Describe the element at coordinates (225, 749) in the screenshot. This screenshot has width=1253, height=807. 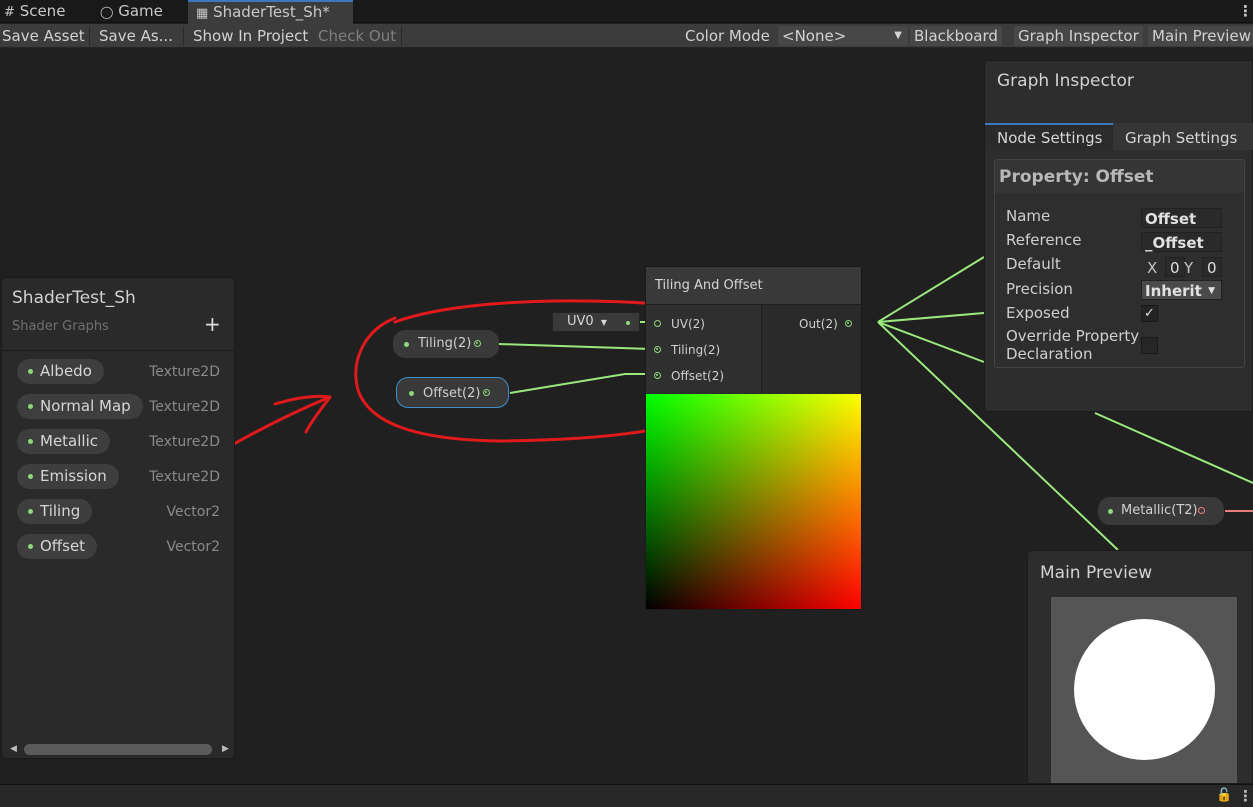
I see `scroll-right-icon: ▶` at that location.